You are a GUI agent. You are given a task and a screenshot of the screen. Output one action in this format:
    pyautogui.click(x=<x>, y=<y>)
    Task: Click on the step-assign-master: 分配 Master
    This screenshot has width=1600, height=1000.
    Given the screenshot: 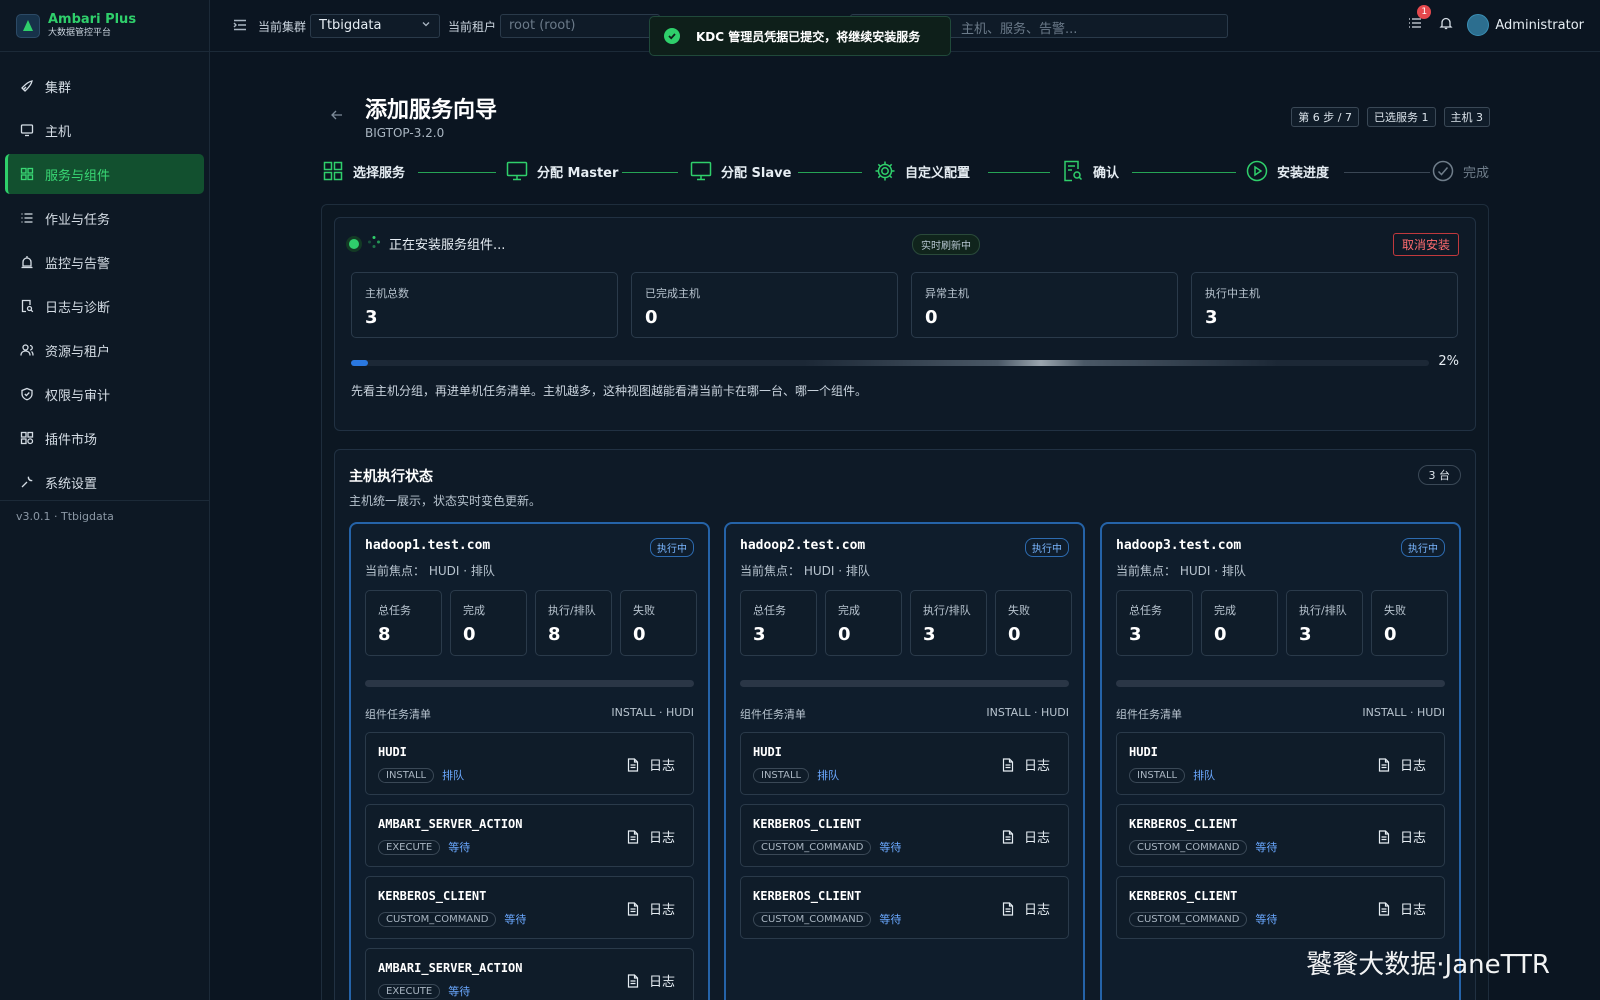 What is the action you would take?
    pyautogui.click(x=562, y=171)
    